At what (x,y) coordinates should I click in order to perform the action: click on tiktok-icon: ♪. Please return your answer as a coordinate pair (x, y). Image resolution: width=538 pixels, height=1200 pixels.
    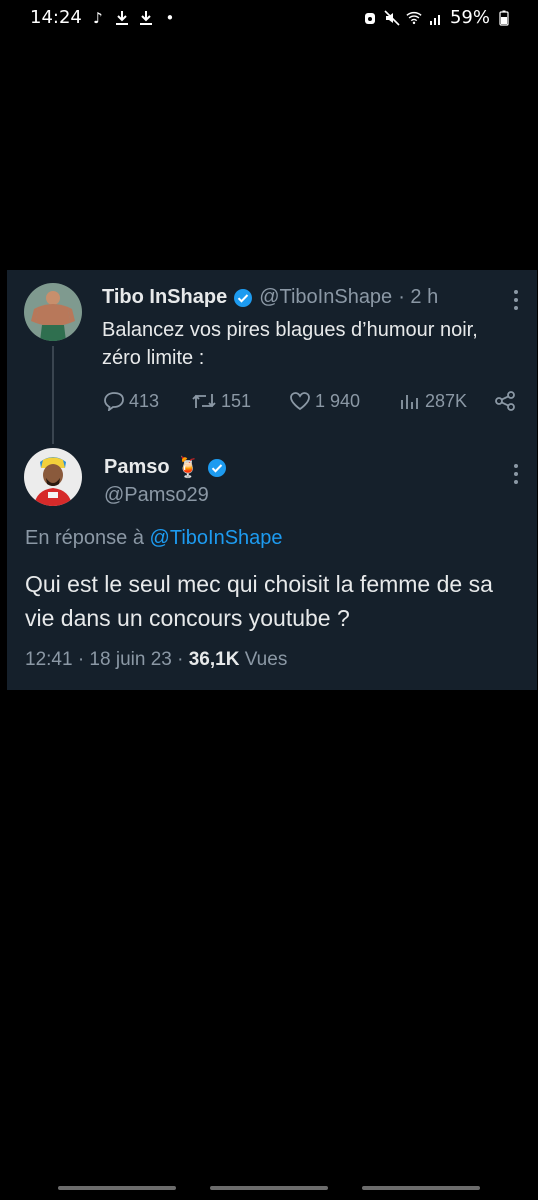
    Looking at the image, I should click on (98, 17).